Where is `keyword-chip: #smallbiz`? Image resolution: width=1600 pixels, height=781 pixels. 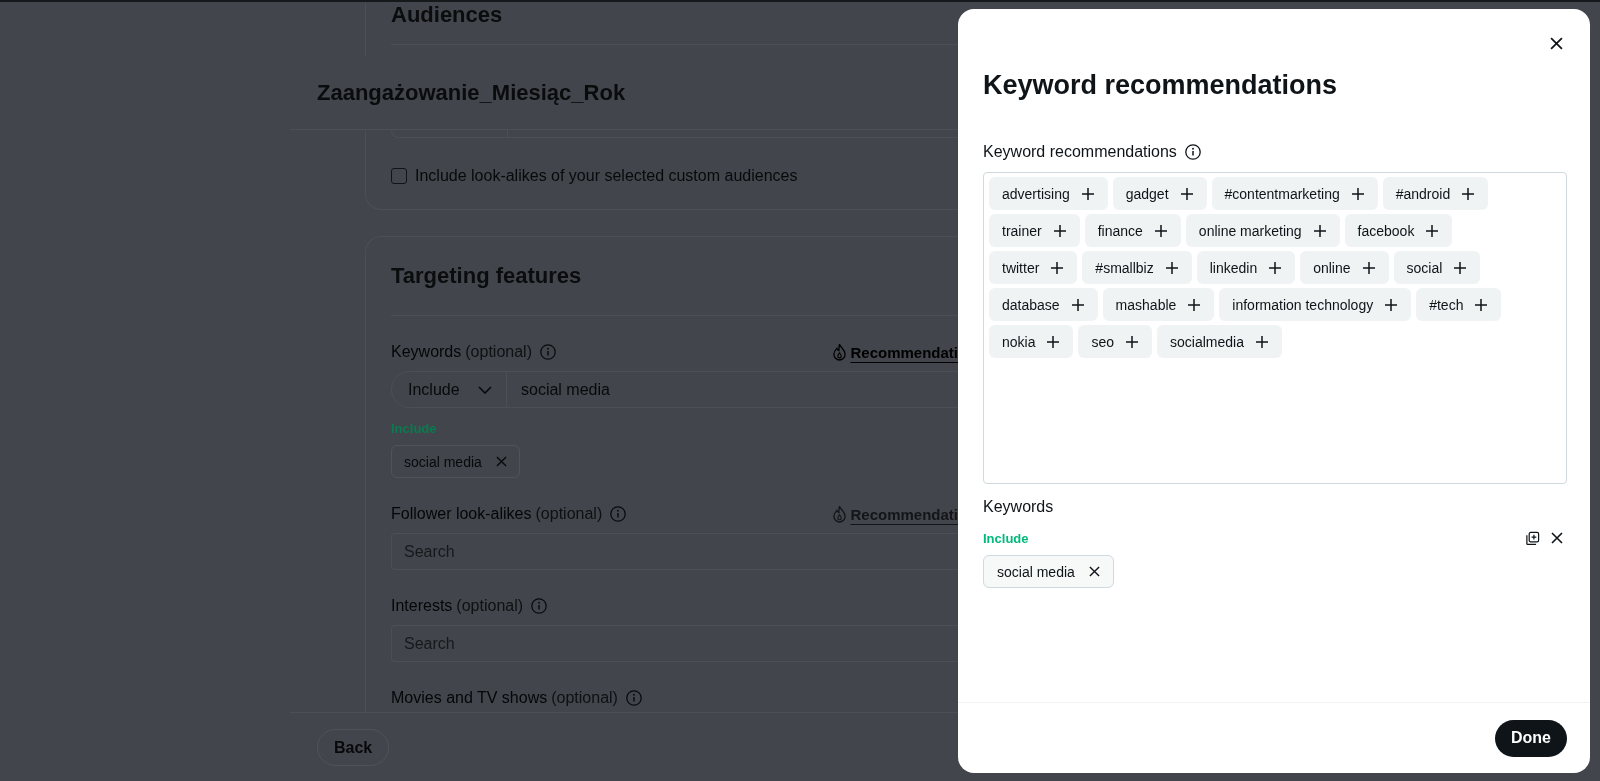 keyword-chip: #smallbiz is located at coordinates (1137, 267).